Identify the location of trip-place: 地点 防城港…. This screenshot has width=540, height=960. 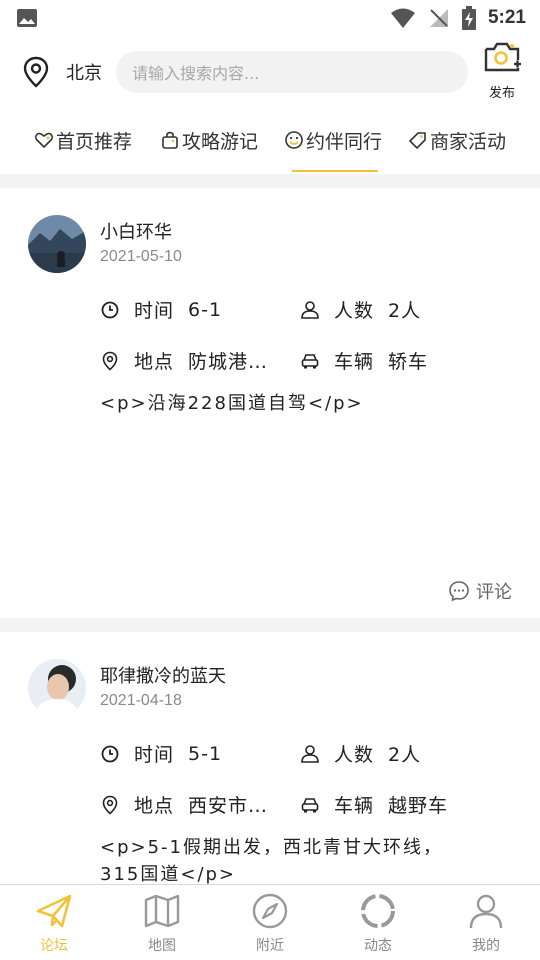
(184, 360).